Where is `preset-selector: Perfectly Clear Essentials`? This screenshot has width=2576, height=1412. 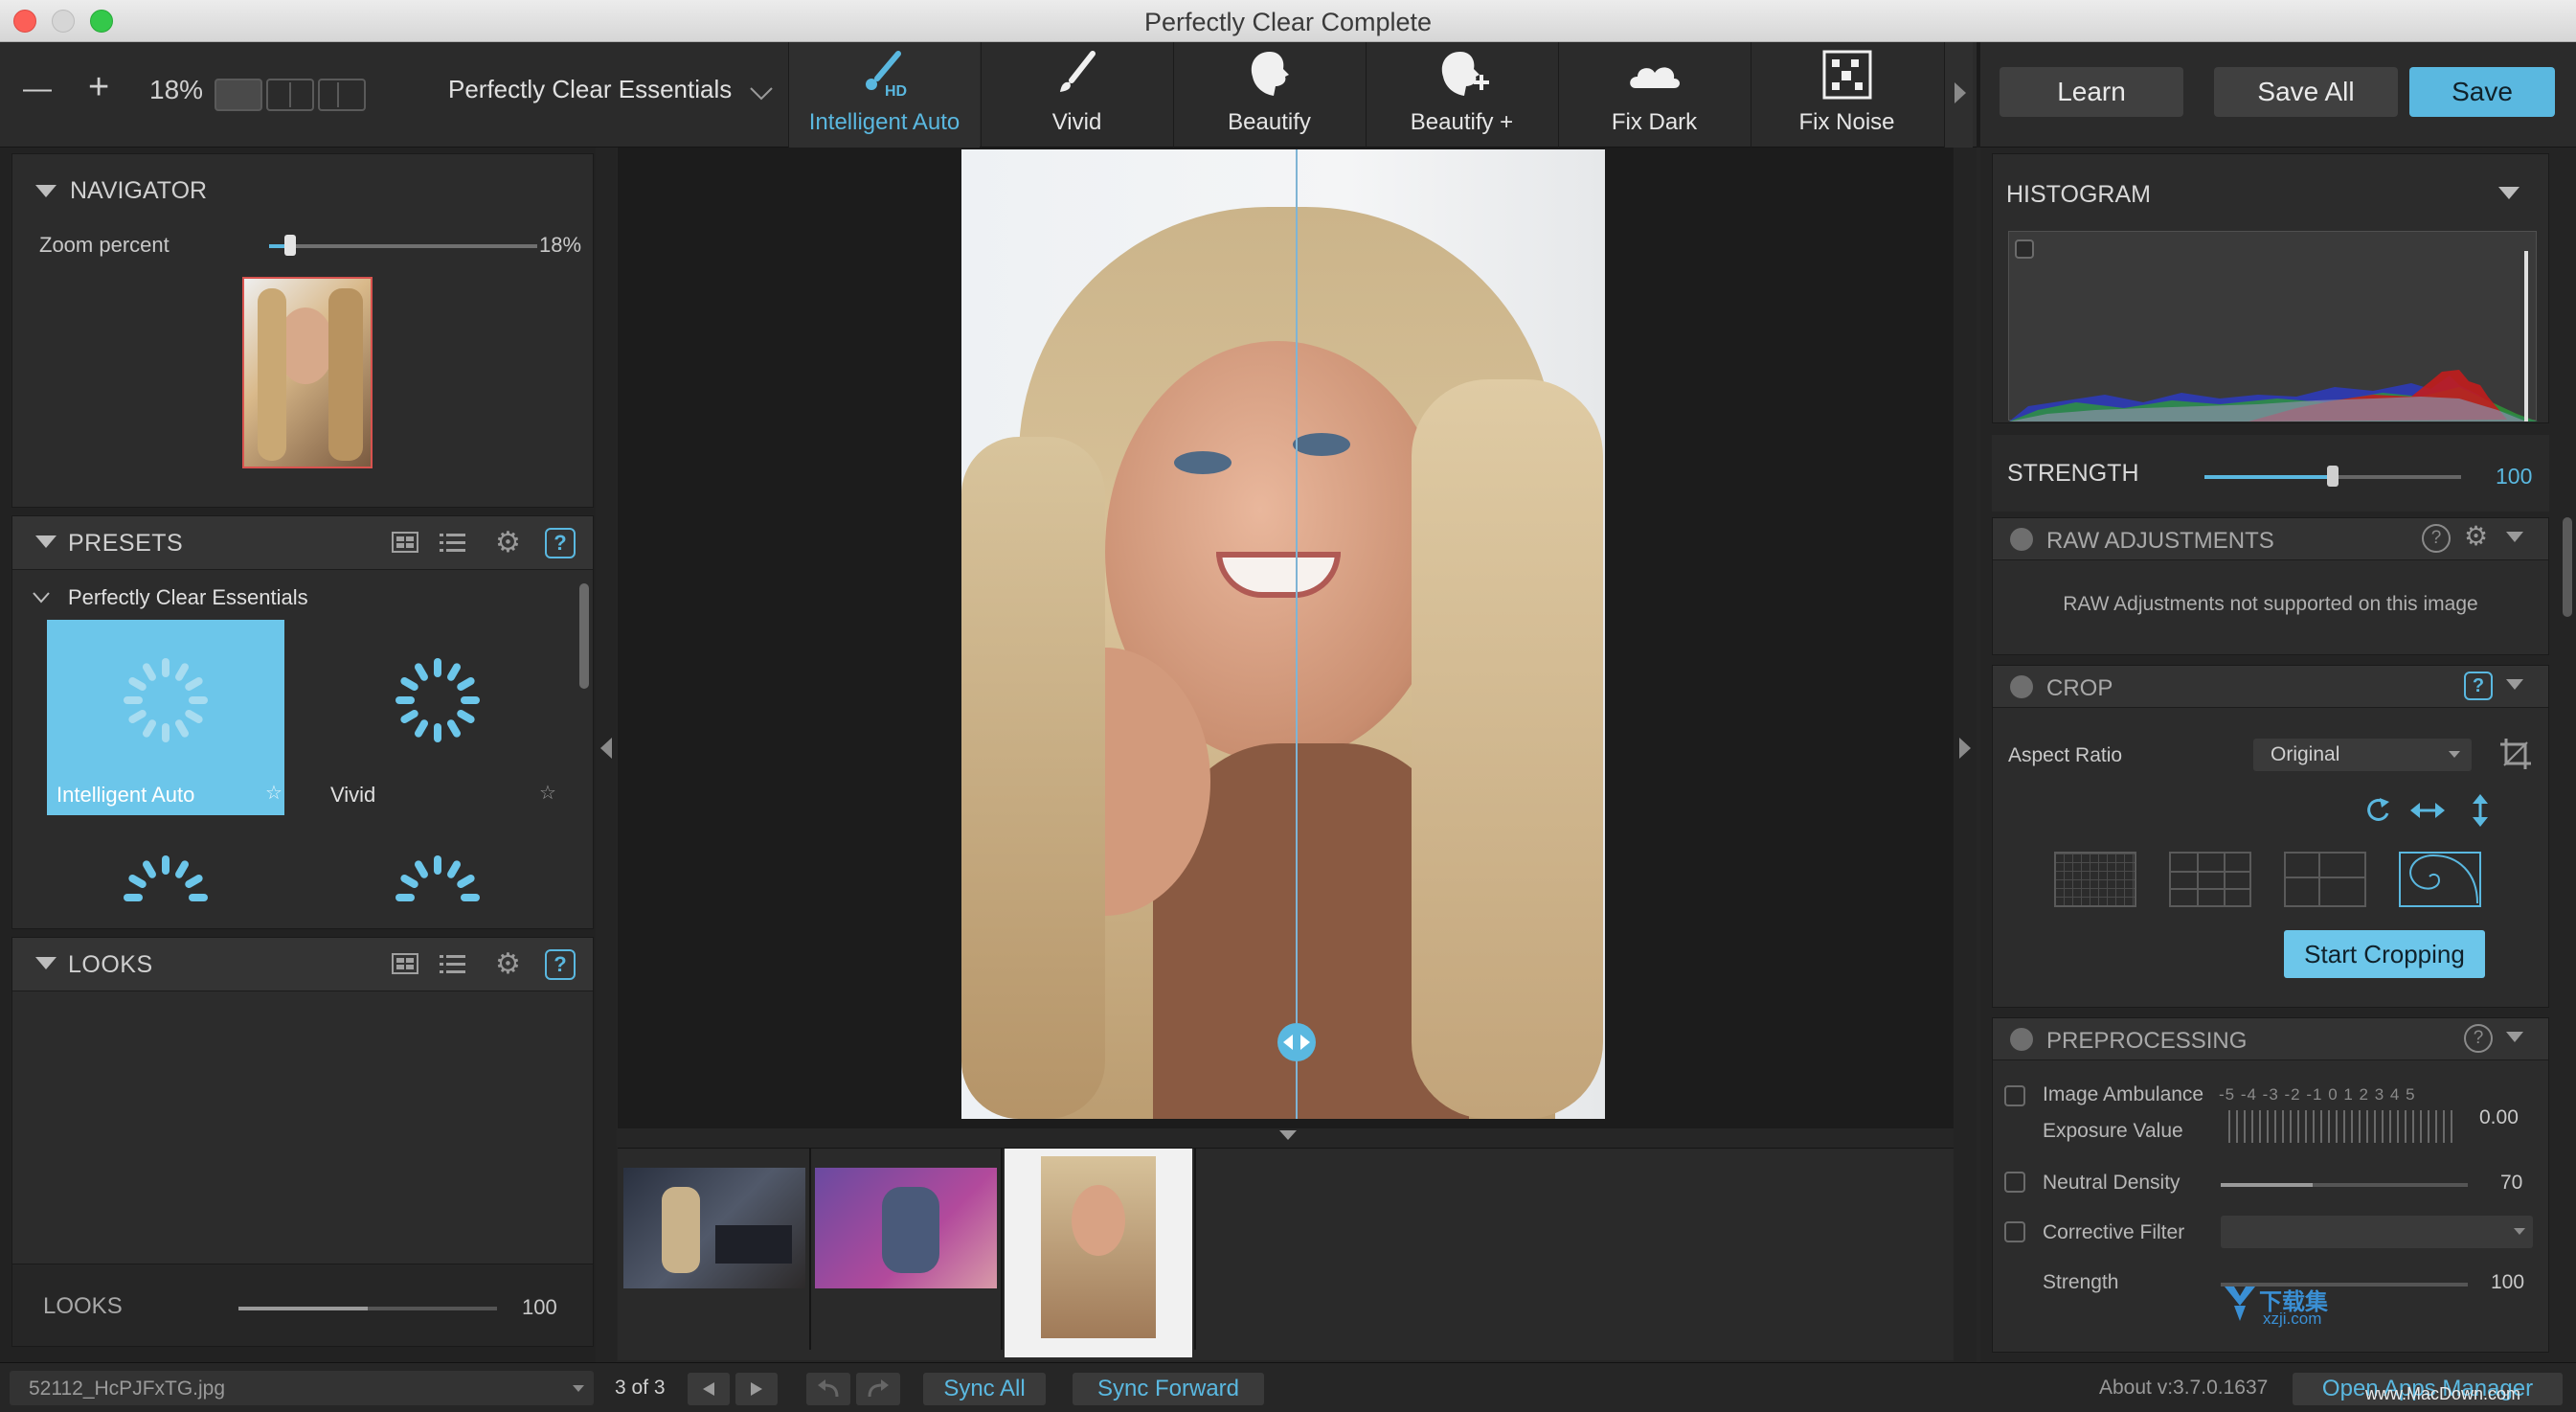
preset-selector: Perfectly Clear Essentials is located at coordinates (590, 89).